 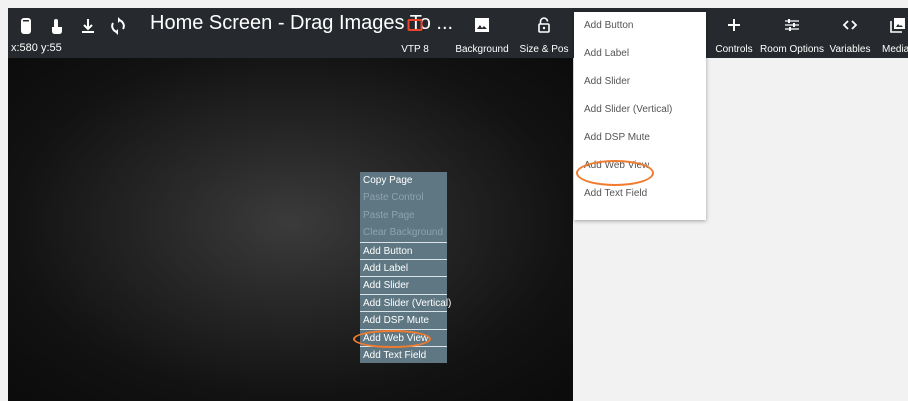 I want to click on room-options-button: Room Options, so click(x=792, y=33).